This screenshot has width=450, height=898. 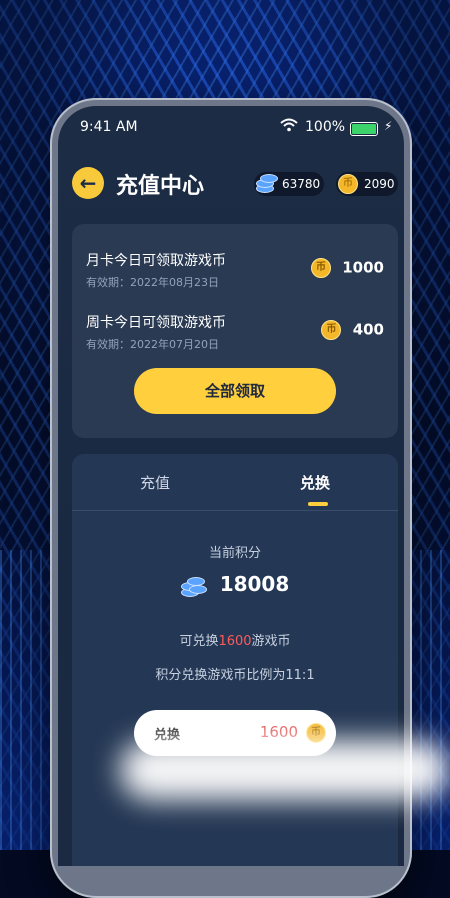 I want to click on charging-icon: ⚡, so click(x=388, y=126).